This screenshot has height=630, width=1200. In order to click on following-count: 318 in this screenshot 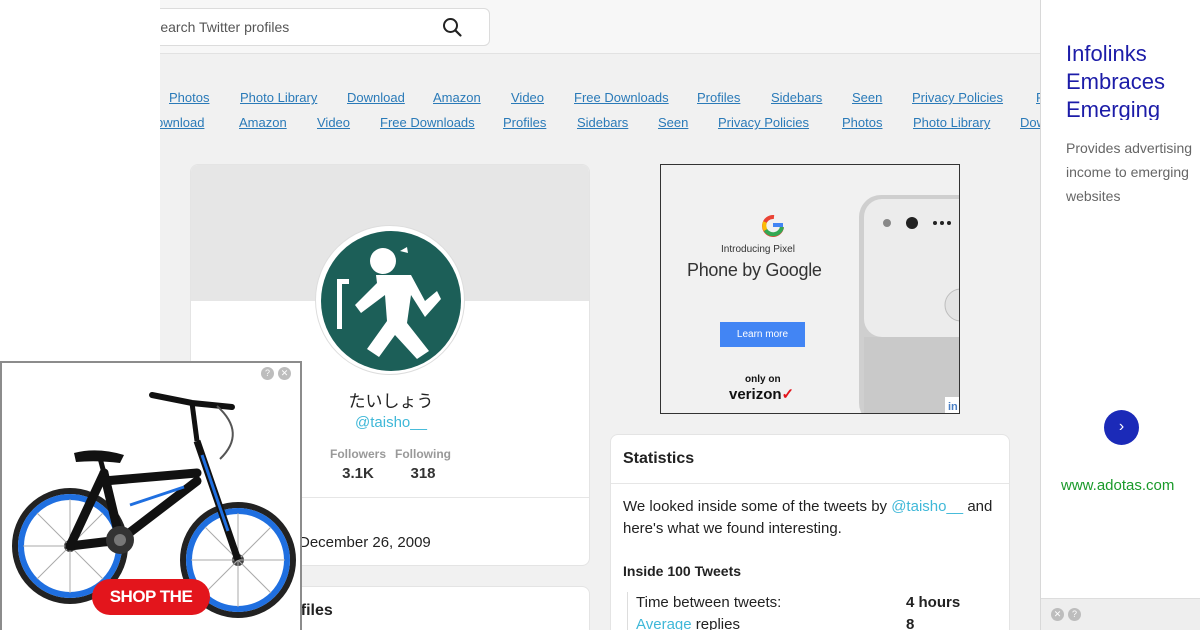, I will do `click(423, 473)`.